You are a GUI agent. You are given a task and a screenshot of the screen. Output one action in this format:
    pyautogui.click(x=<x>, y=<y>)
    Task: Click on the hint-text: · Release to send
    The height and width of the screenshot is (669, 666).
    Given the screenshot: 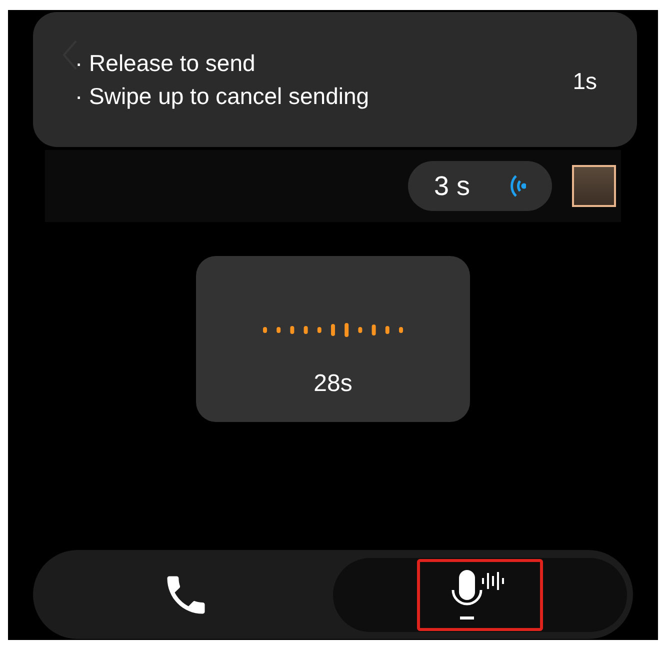 What is the action you would take?
    pyautogui.click(x=165, y=63)
    